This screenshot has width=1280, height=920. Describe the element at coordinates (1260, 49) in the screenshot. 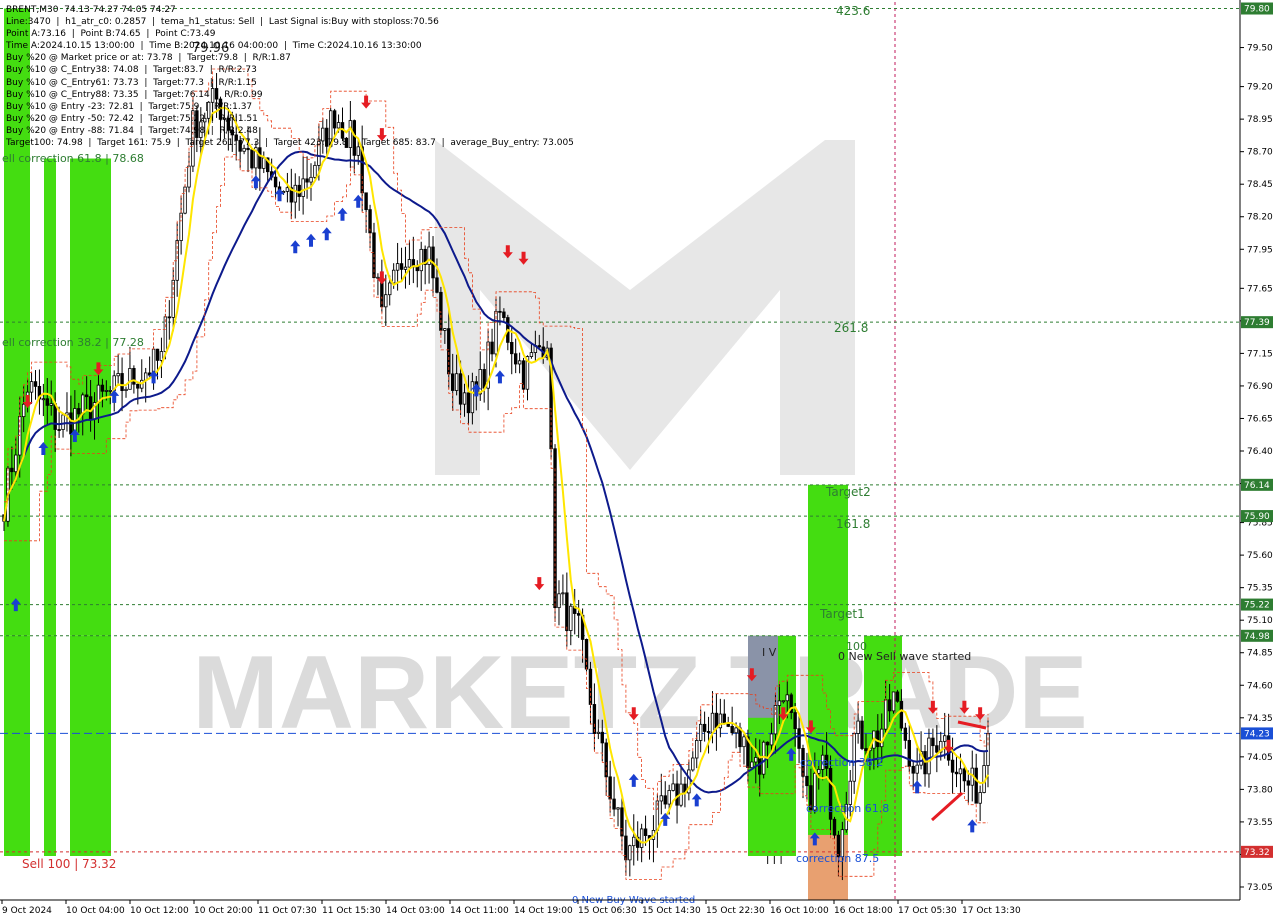

I see `price-tick-label: 79.50` at that location.